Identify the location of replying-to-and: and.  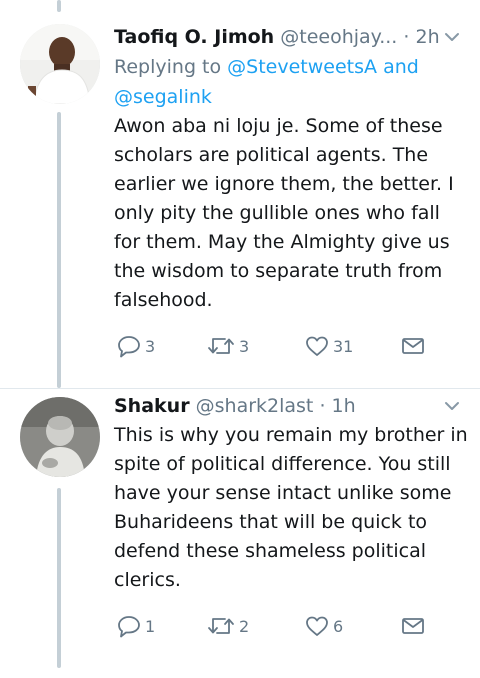
(401, 67).